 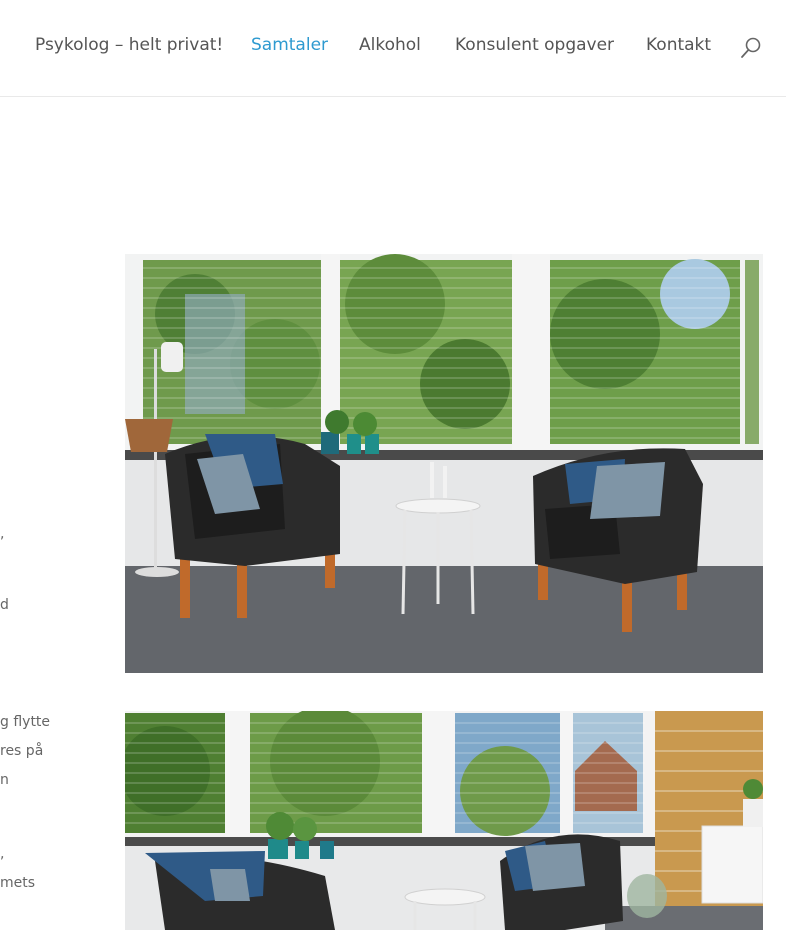 What do you see at coordinates (4, 605) in the screenshot?
I see `text-fragment: d` at bounding box center [4, 605].